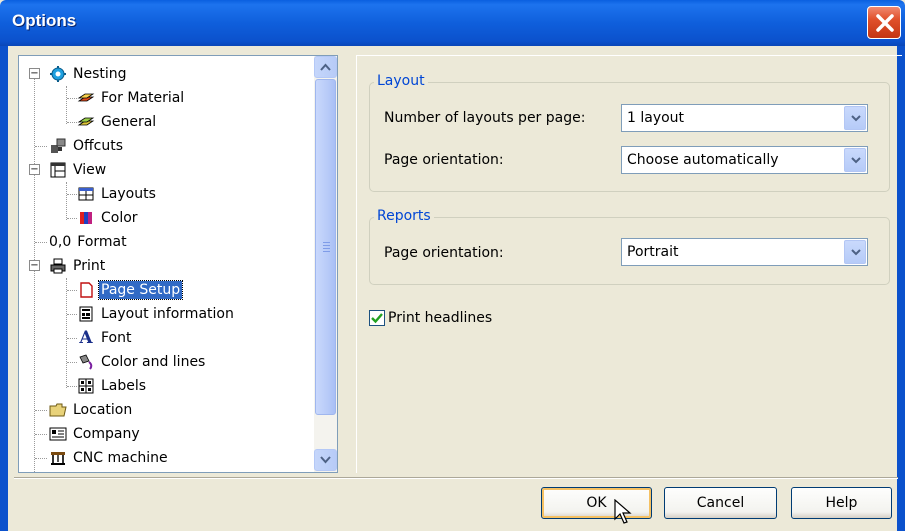 This screenshot has height=531, width=905. Describe the element at coordinates (60, 242) in the screenshot. I see `format-icon: 0,0` at that location.